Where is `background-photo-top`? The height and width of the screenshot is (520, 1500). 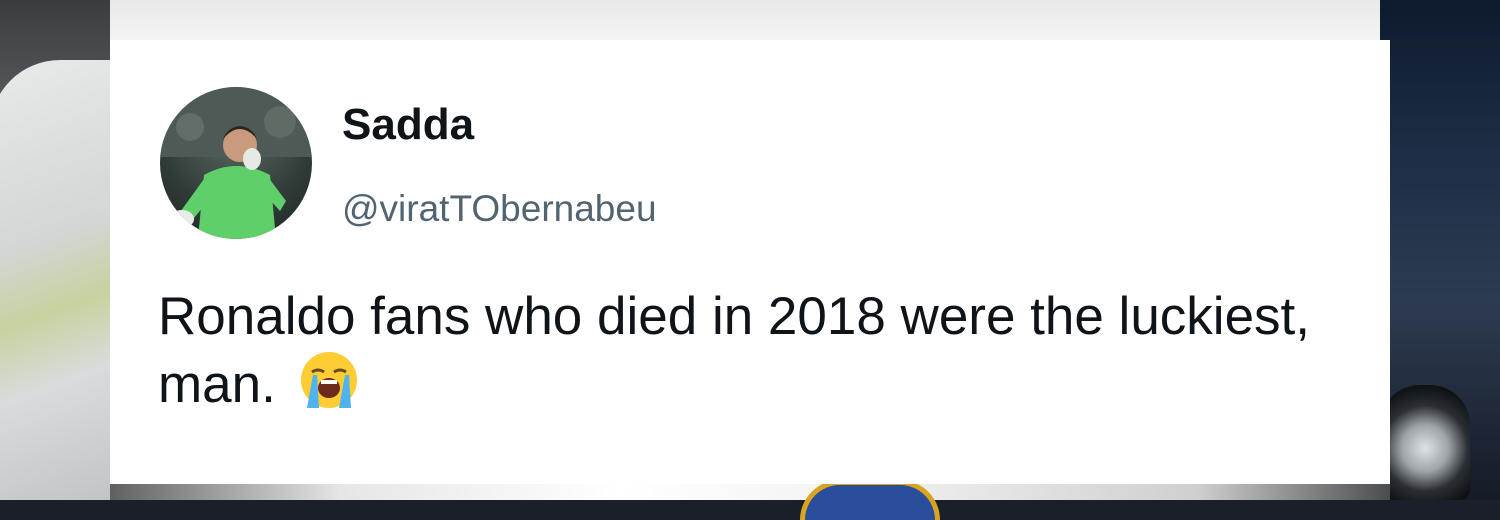
background-photo-top is located at coordinates (750, 20).